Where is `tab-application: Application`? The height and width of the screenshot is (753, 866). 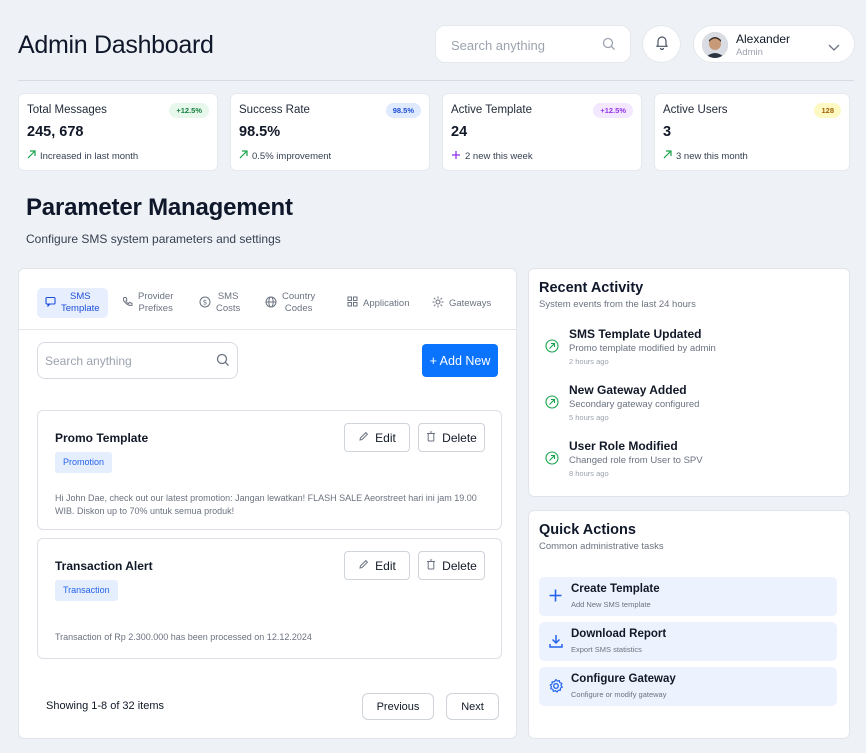
tab-application: Application is located at coordinates (378, 303).